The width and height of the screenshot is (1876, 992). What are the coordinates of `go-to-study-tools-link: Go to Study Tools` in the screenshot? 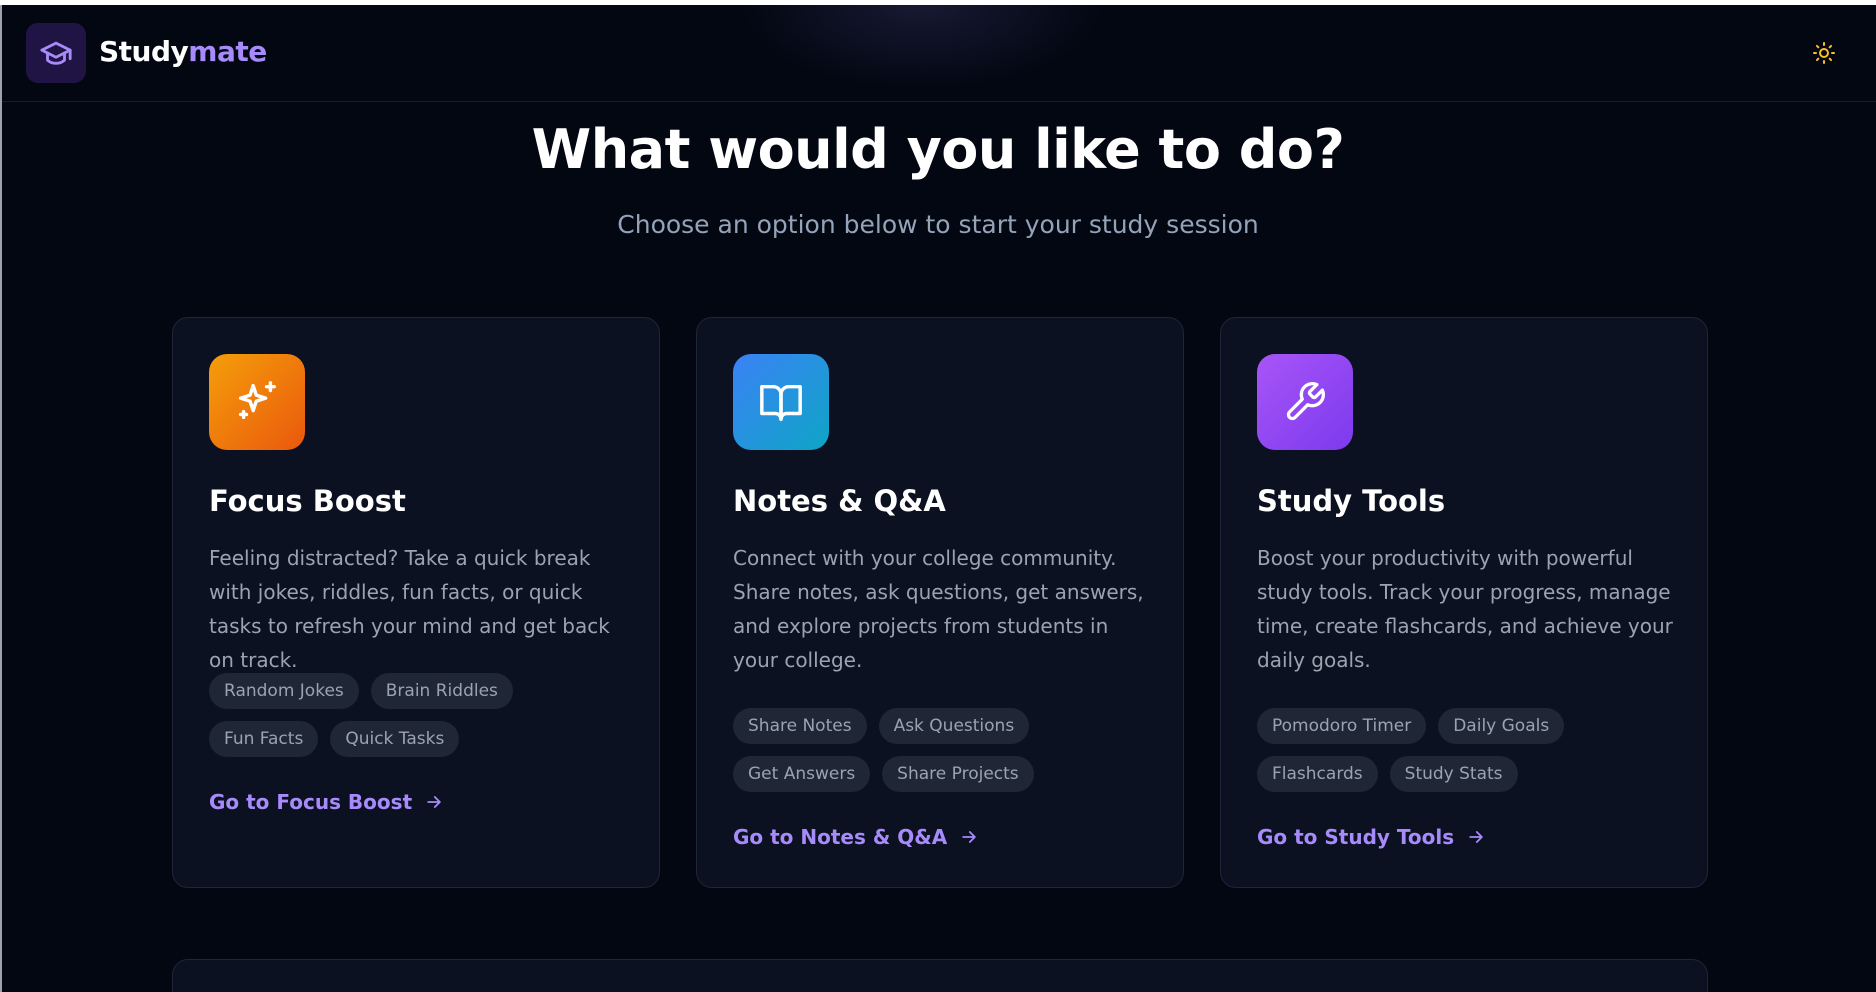 It's located at (1371, 837).